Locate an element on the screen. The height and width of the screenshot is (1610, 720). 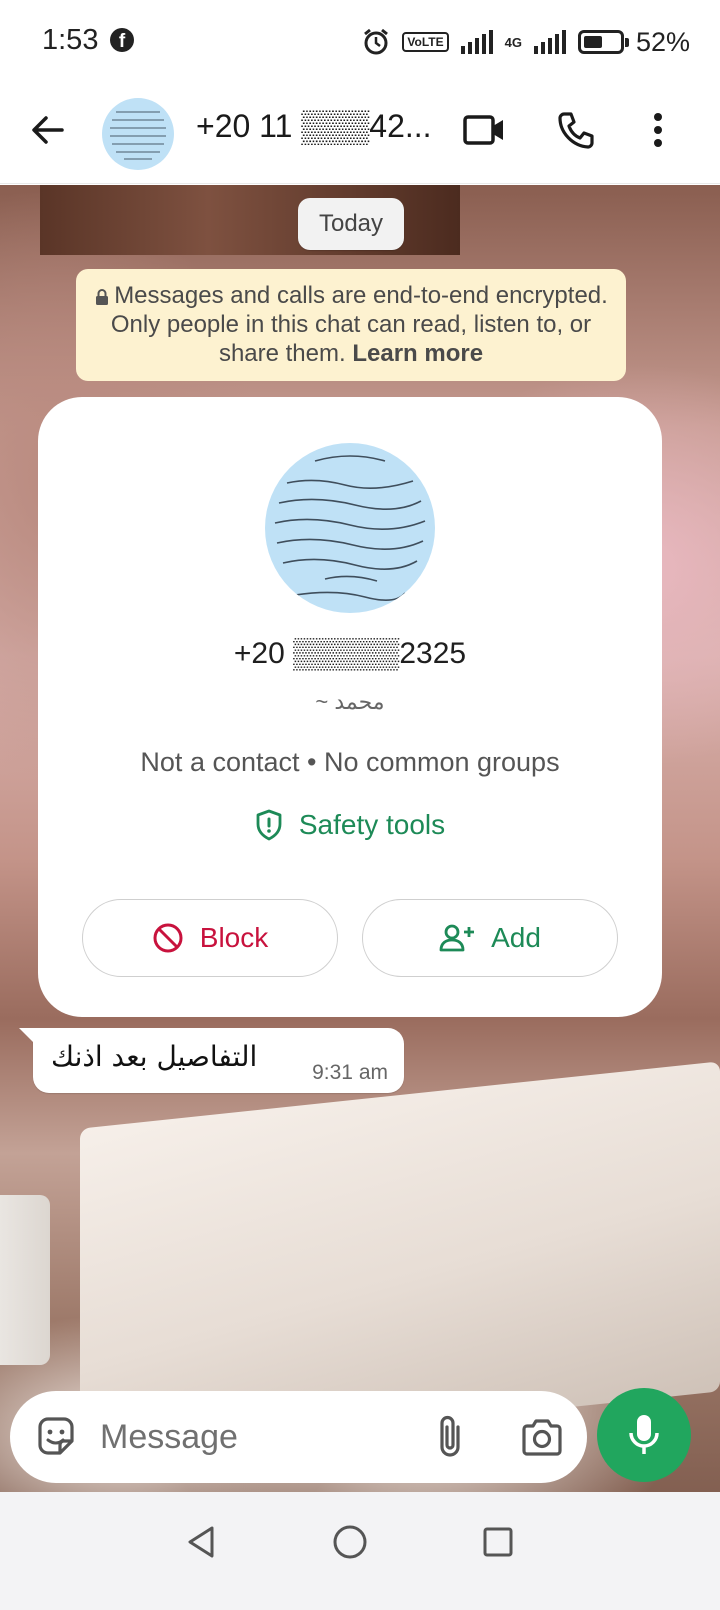
status-bar: 1:53 f VoLTE 4G 52% is located at coordinates (360, 42).